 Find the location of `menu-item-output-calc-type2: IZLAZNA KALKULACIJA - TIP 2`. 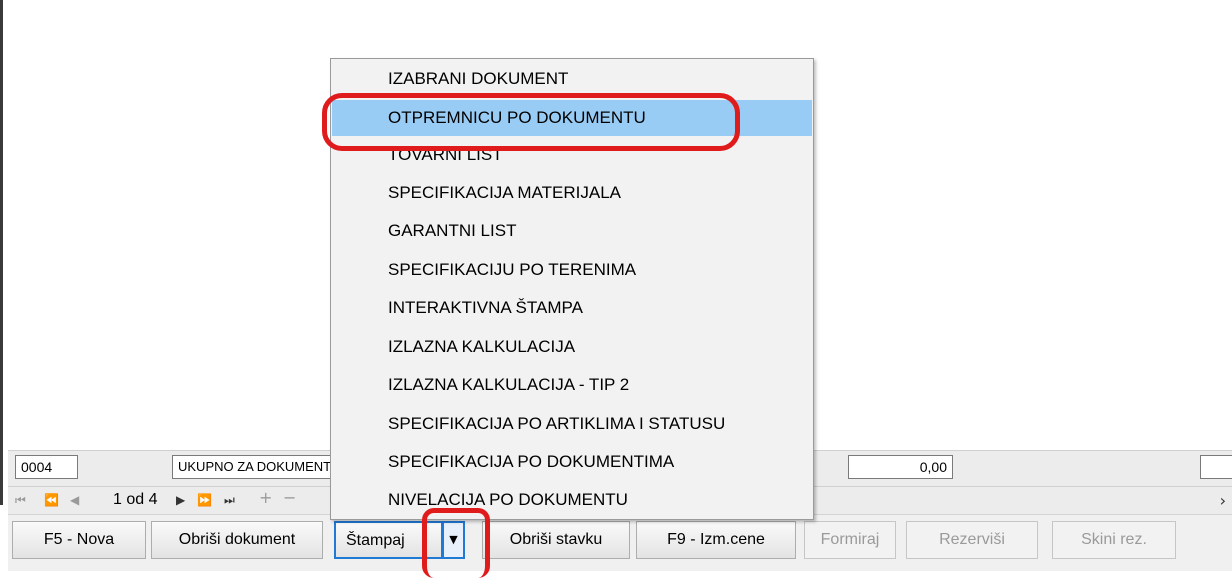

menu-item-output-calc-type2: IZLAZNA KALKULACIJA - TIP 2 is located at coordinates (572, 385).